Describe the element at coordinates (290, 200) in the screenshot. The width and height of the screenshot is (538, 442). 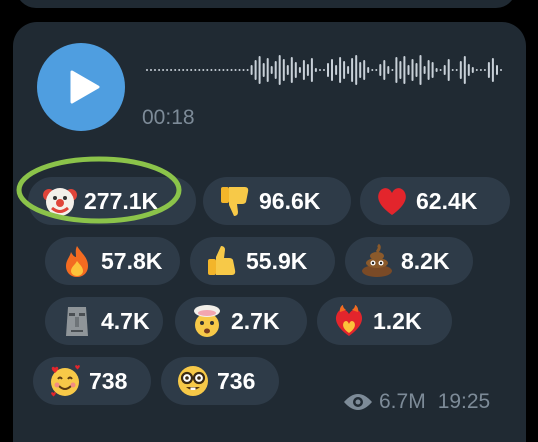
I see `reaction-count: 96.6K` at that location.